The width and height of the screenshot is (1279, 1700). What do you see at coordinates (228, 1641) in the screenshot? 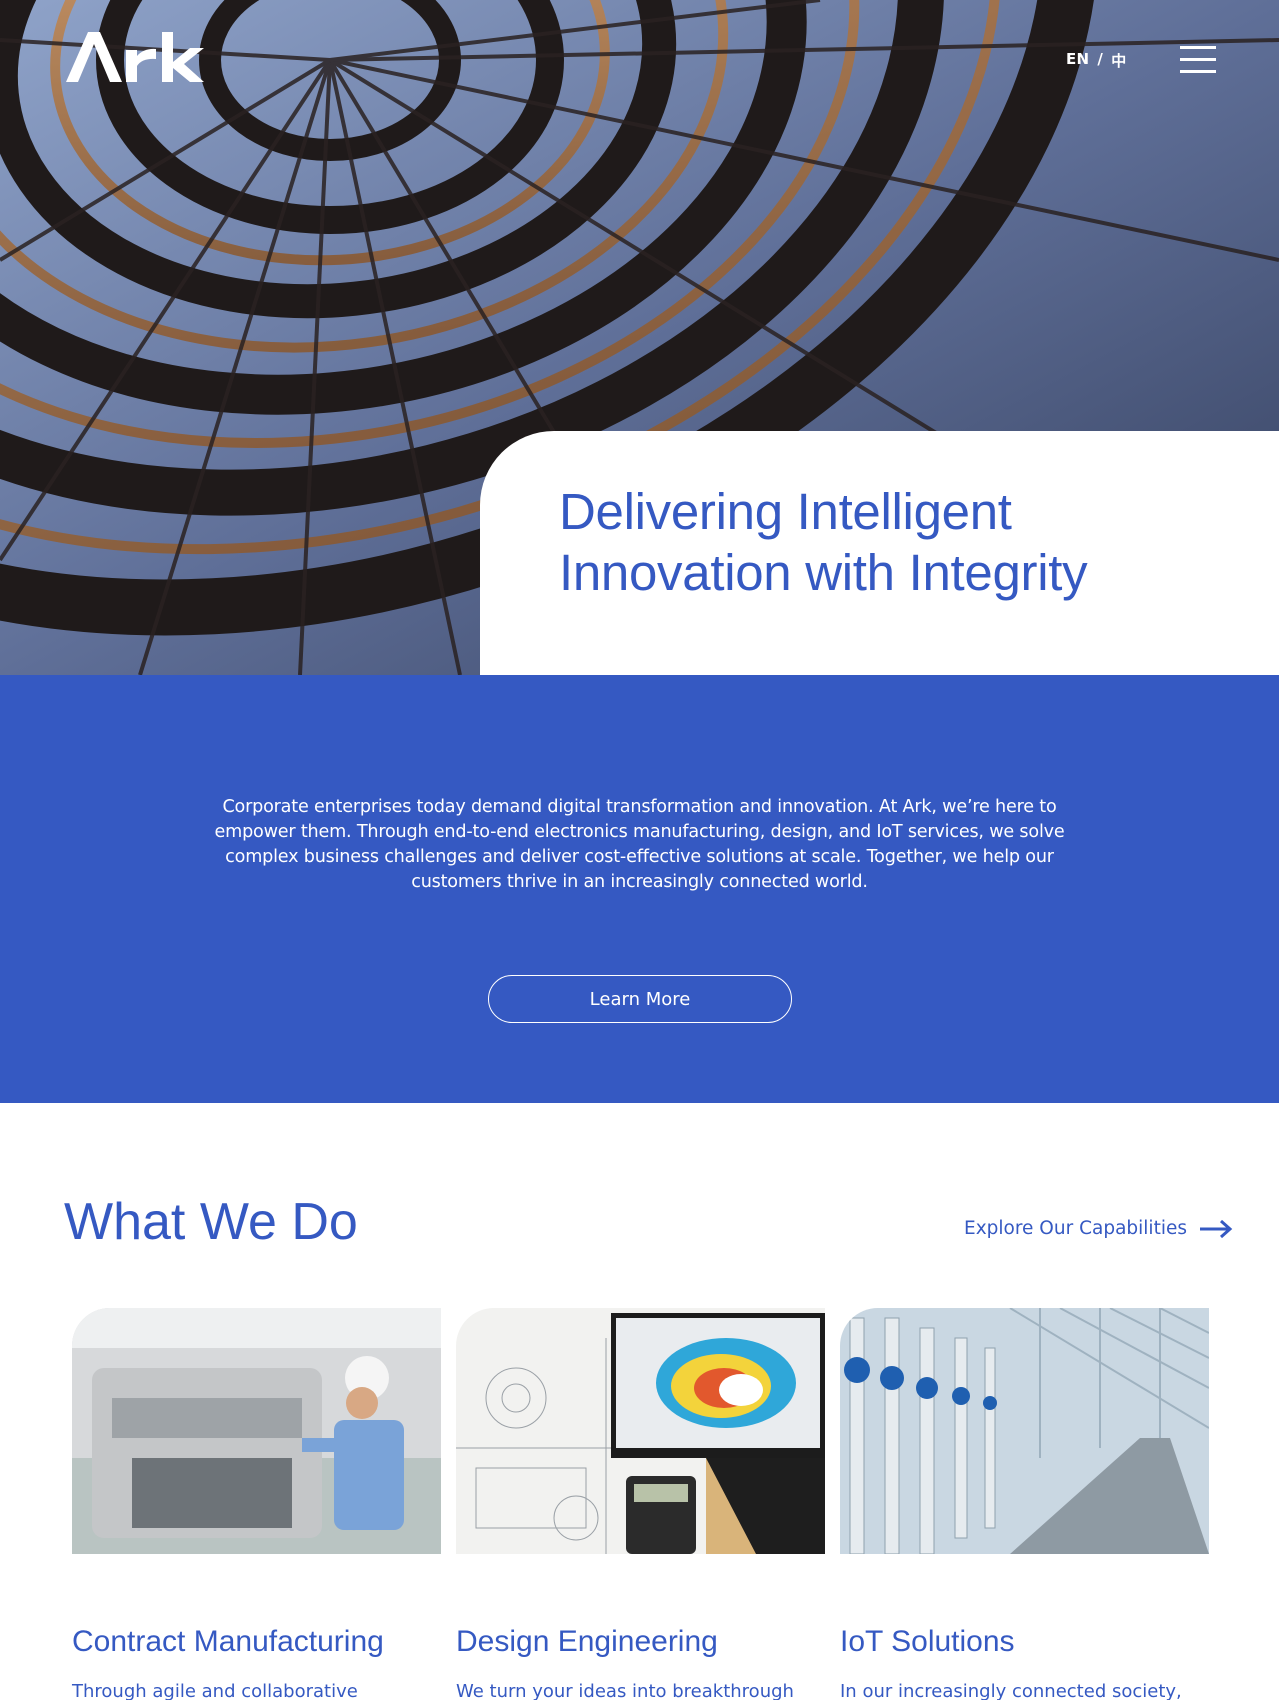
I see `card-title: Contract Manufacturing` at bounding box center [228, 1641].